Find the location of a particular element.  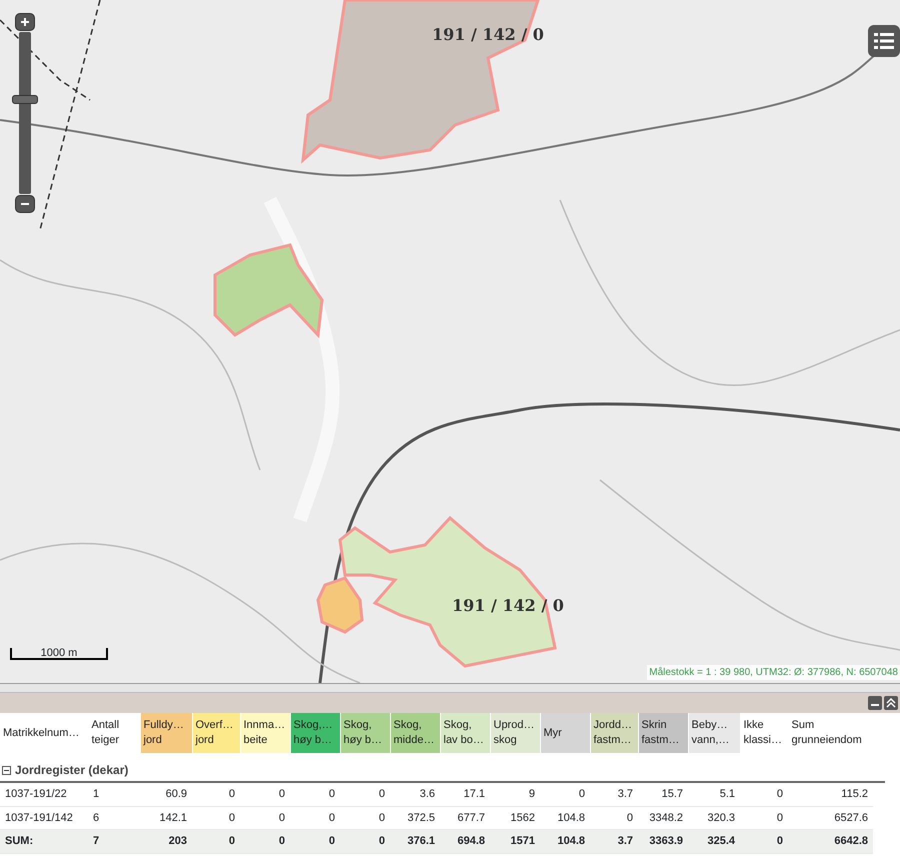

table-cell: 694.8 is located at coordinates (465, 841).